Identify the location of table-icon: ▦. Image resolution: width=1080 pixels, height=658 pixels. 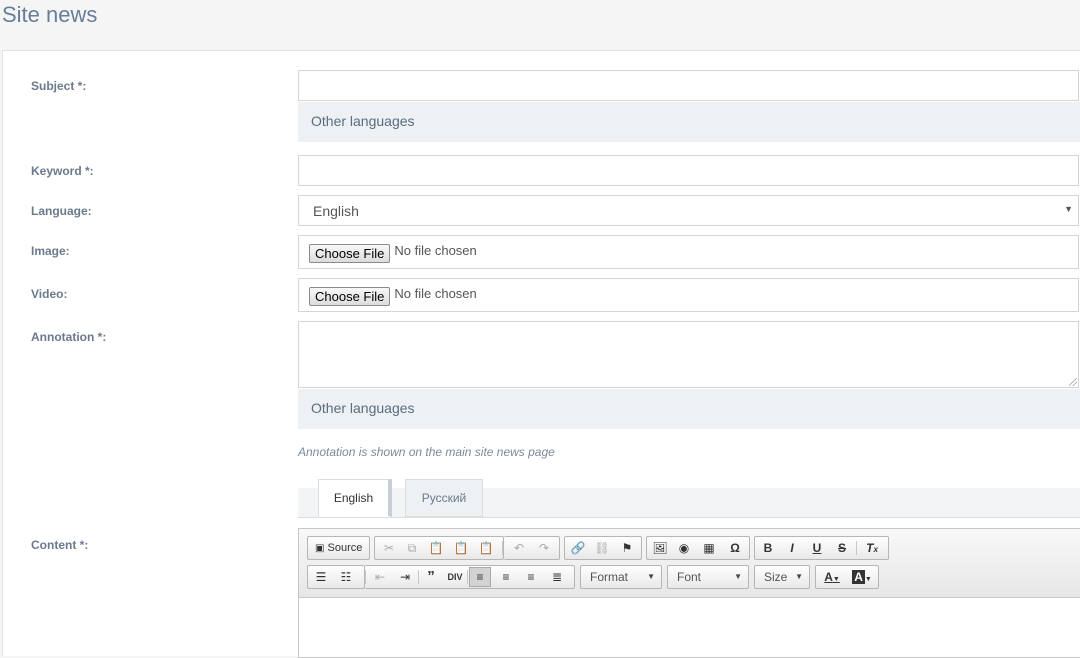
(709, 548).